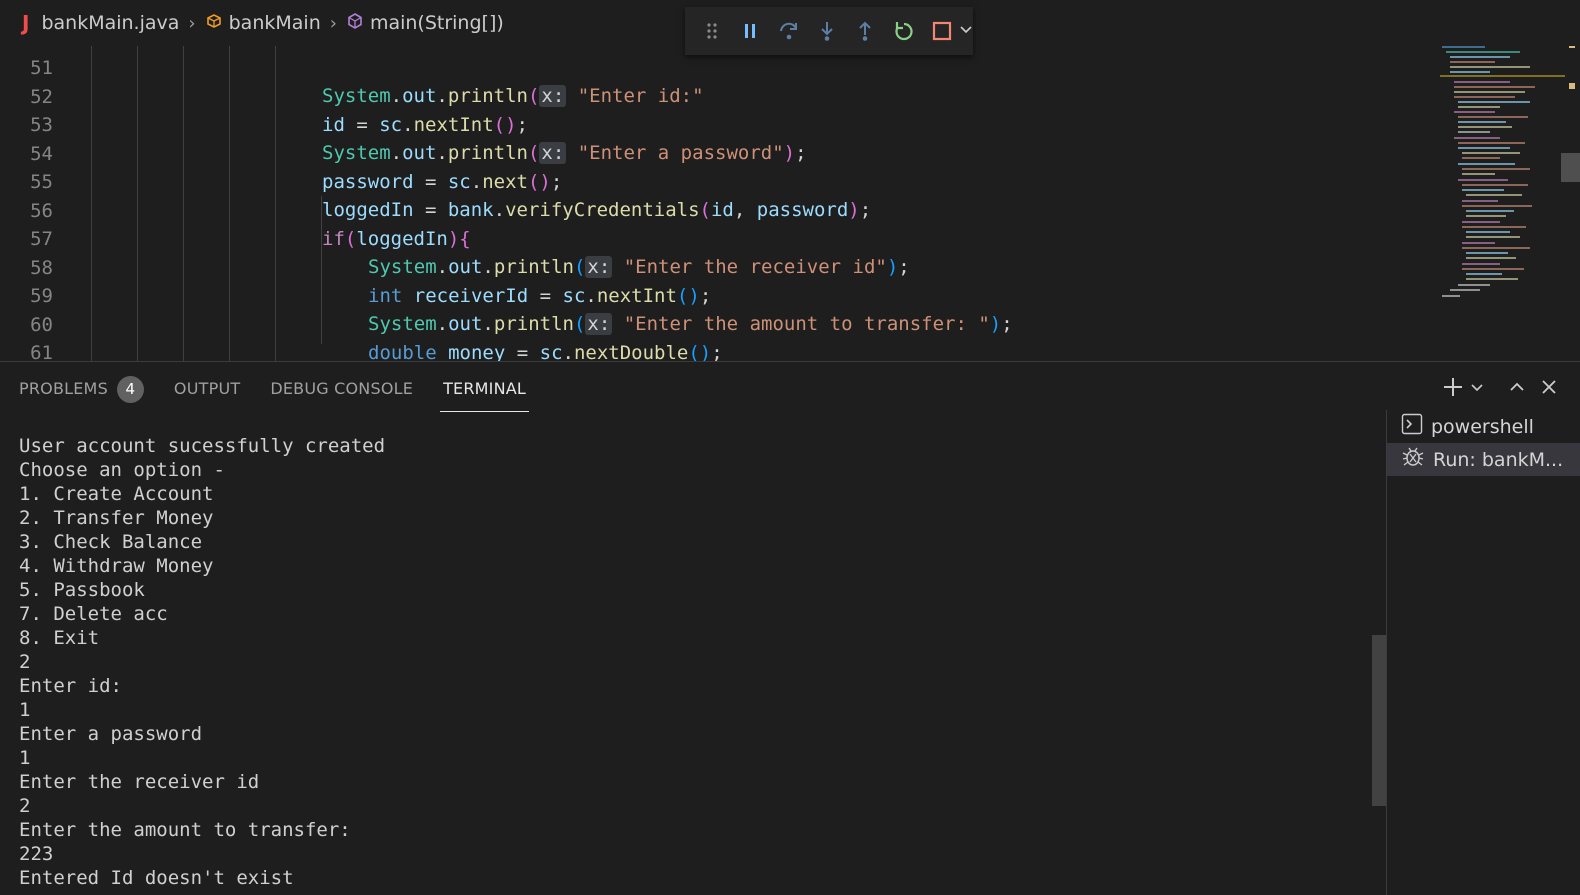 This screenshot has height=895, width=1580. What do you see at coordinates (1570, 167) in the screenshot?
I see `editor-scrollbar-thumb` at bounding box center [1570, 167].